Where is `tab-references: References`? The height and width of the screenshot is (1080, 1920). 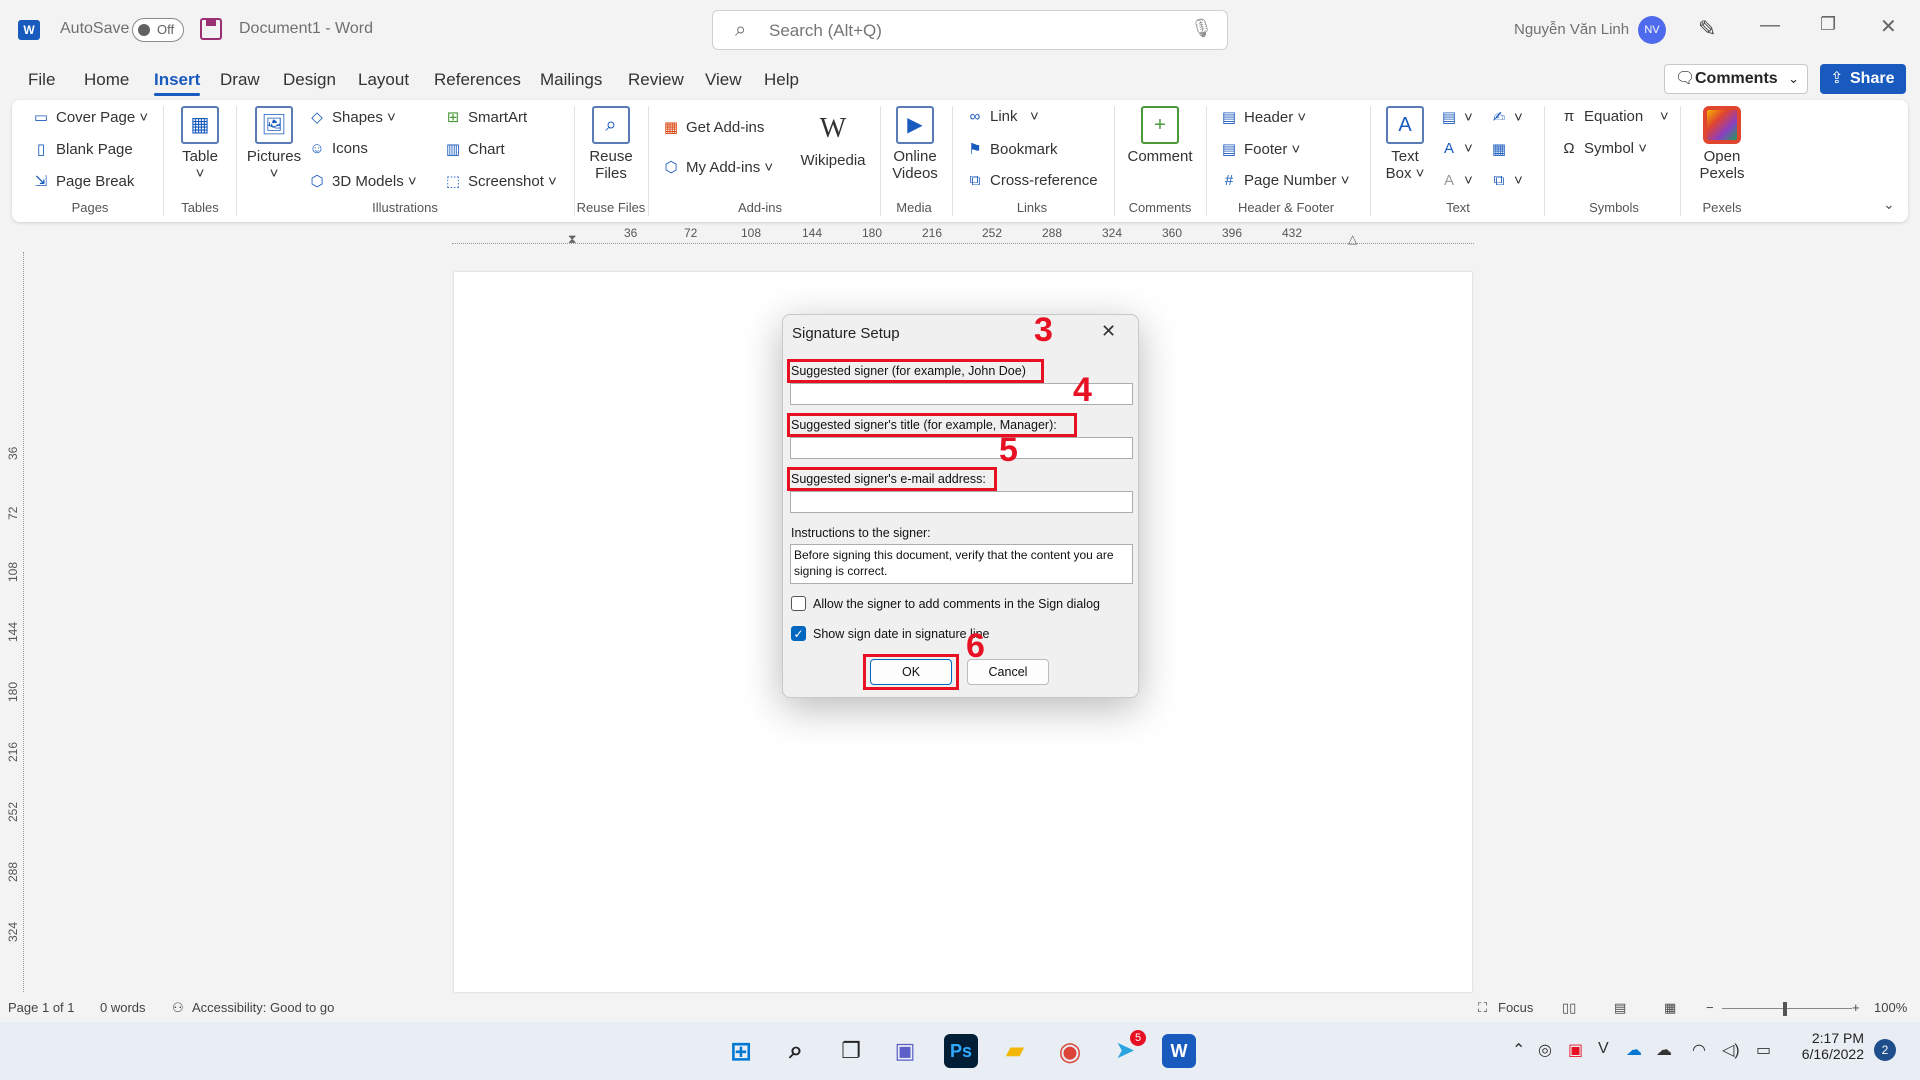 tab-references: References is located at coordinates (477, 80).